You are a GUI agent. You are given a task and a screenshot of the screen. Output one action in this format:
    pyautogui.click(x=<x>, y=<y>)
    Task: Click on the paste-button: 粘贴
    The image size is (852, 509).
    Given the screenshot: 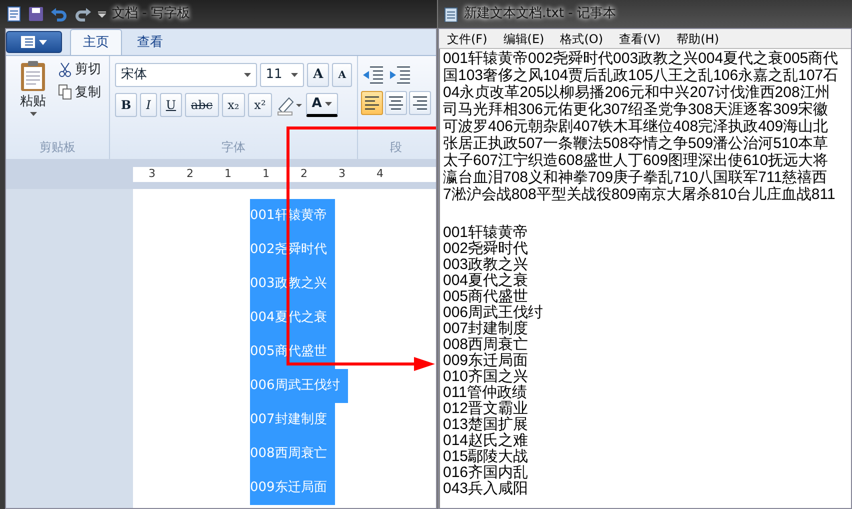 What is the action you would take?
    pyautogui.click(x=33, y=88)
    